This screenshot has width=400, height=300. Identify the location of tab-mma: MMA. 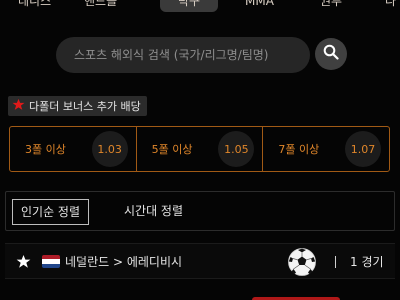
(259, 6).